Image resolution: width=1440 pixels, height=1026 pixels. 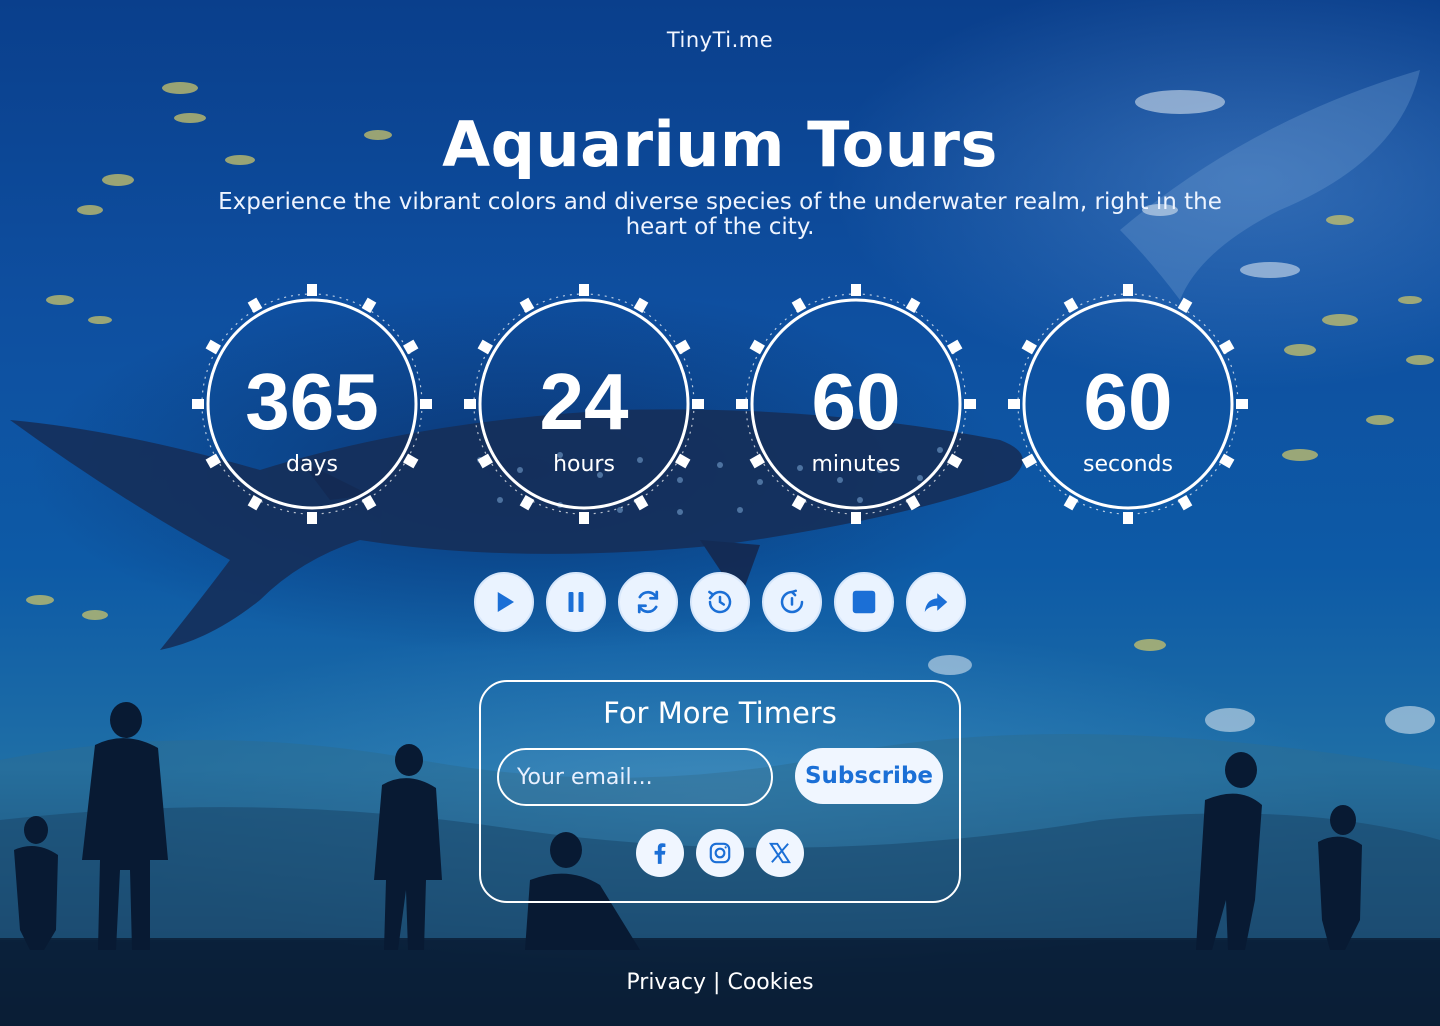 I want to click on instagram-link, so click(x=720, y=853).